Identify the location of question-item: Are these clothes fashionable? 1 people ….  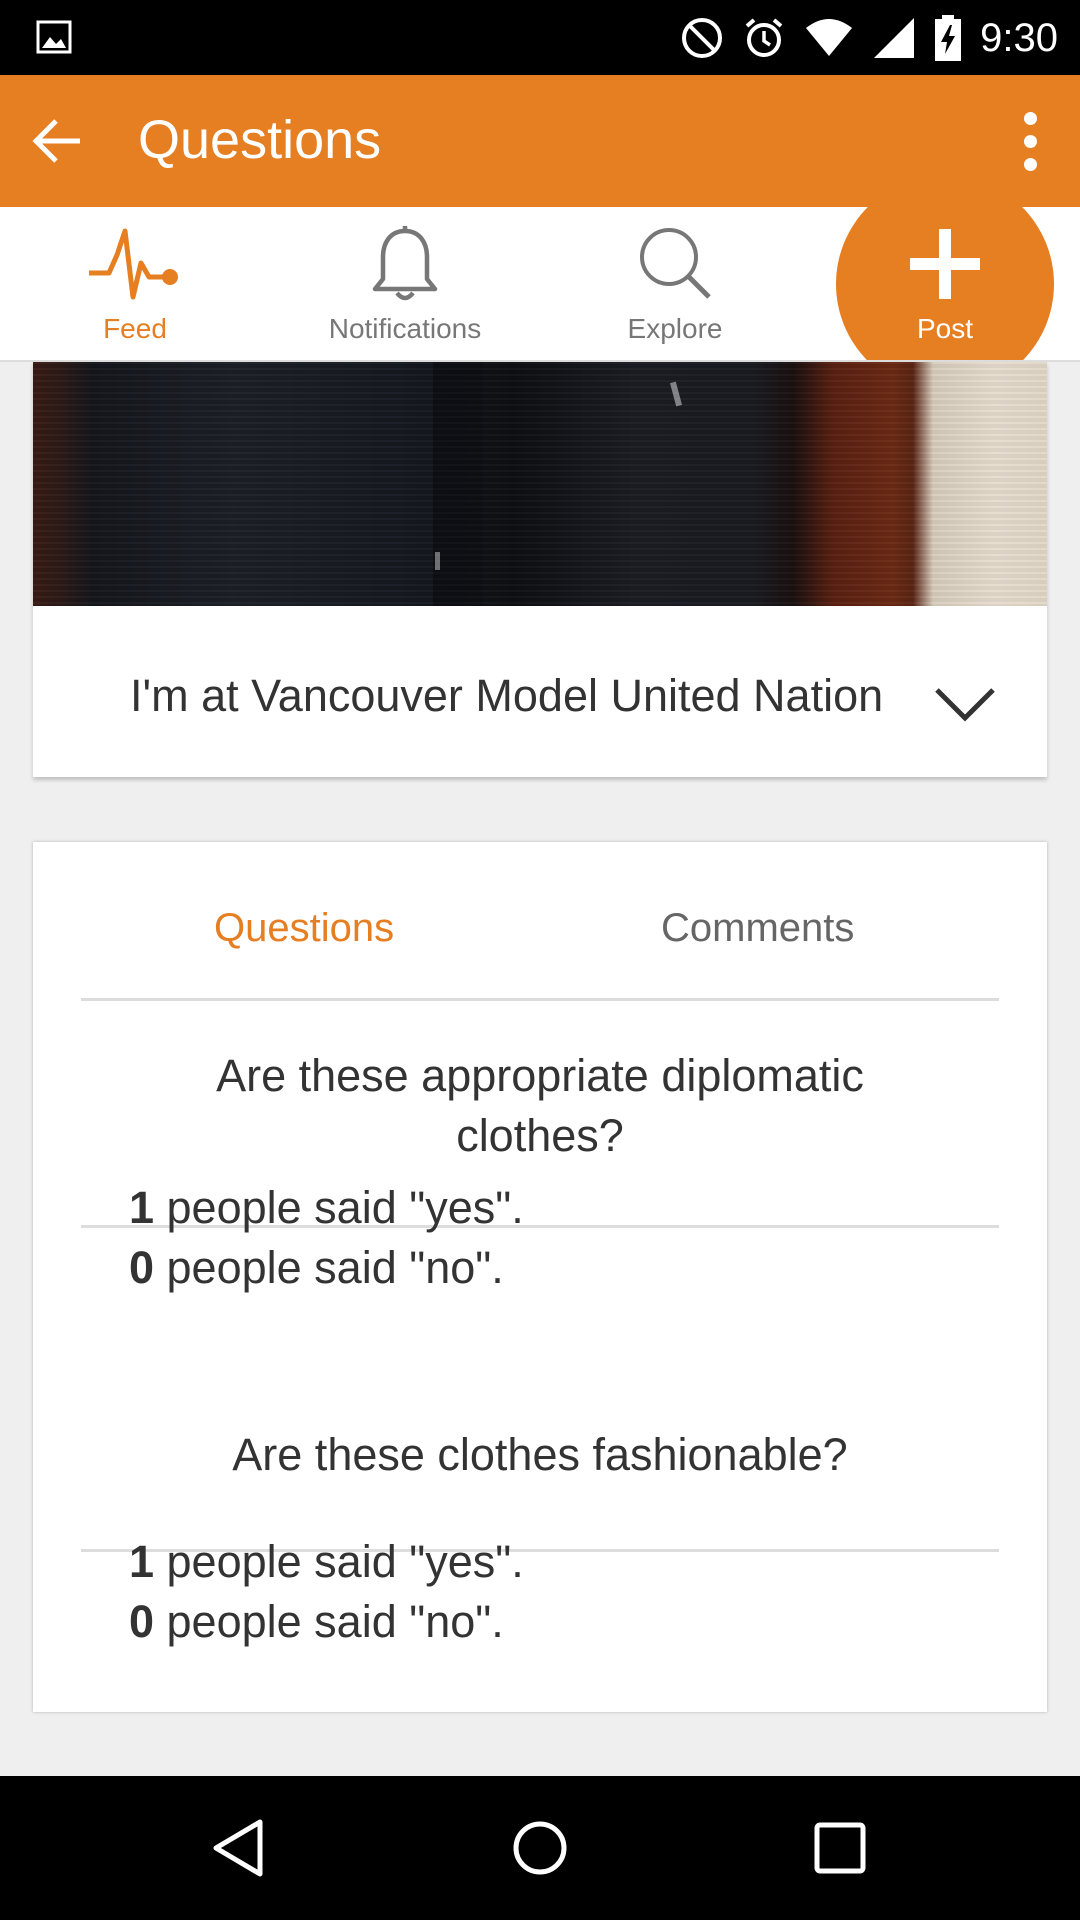
(540, 1518).